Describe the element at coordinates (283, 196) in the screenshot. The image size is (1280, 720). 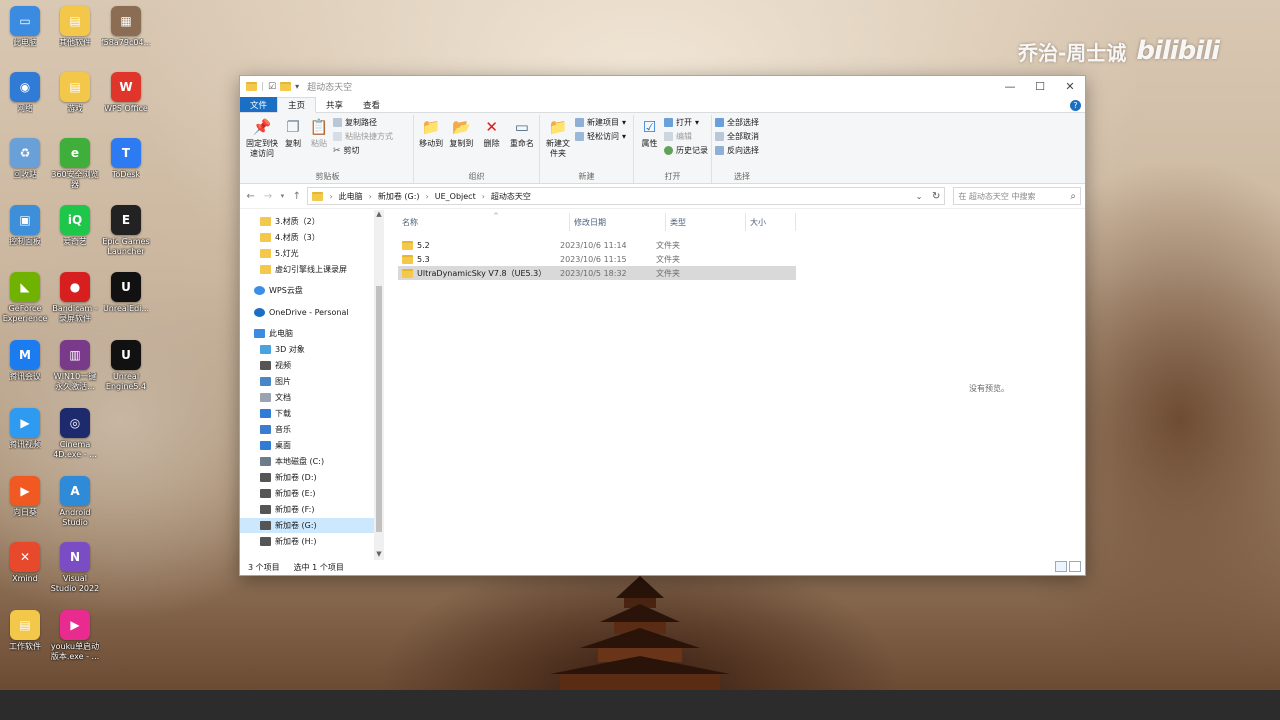
I see `recent-locations-icon: ▾` at that location.